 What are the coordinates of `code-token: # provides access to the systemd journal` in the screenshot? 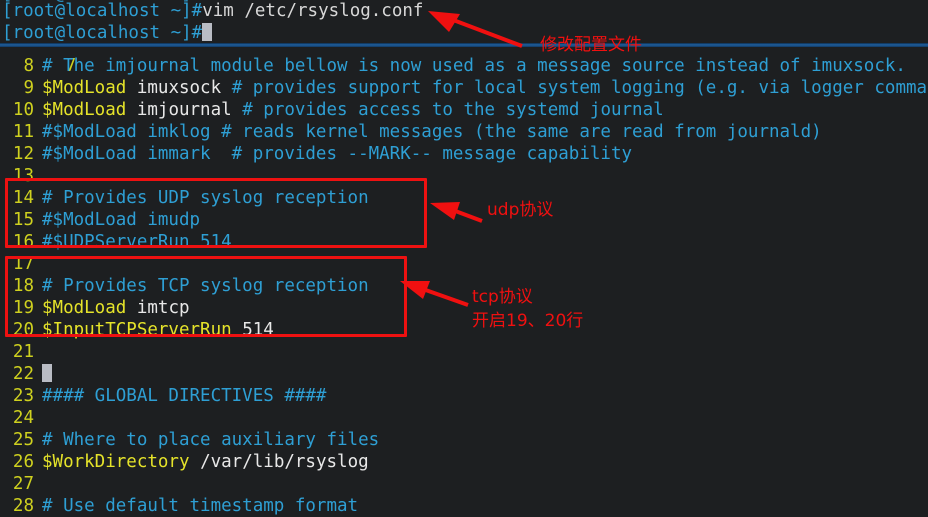 It's located at (453, 110).